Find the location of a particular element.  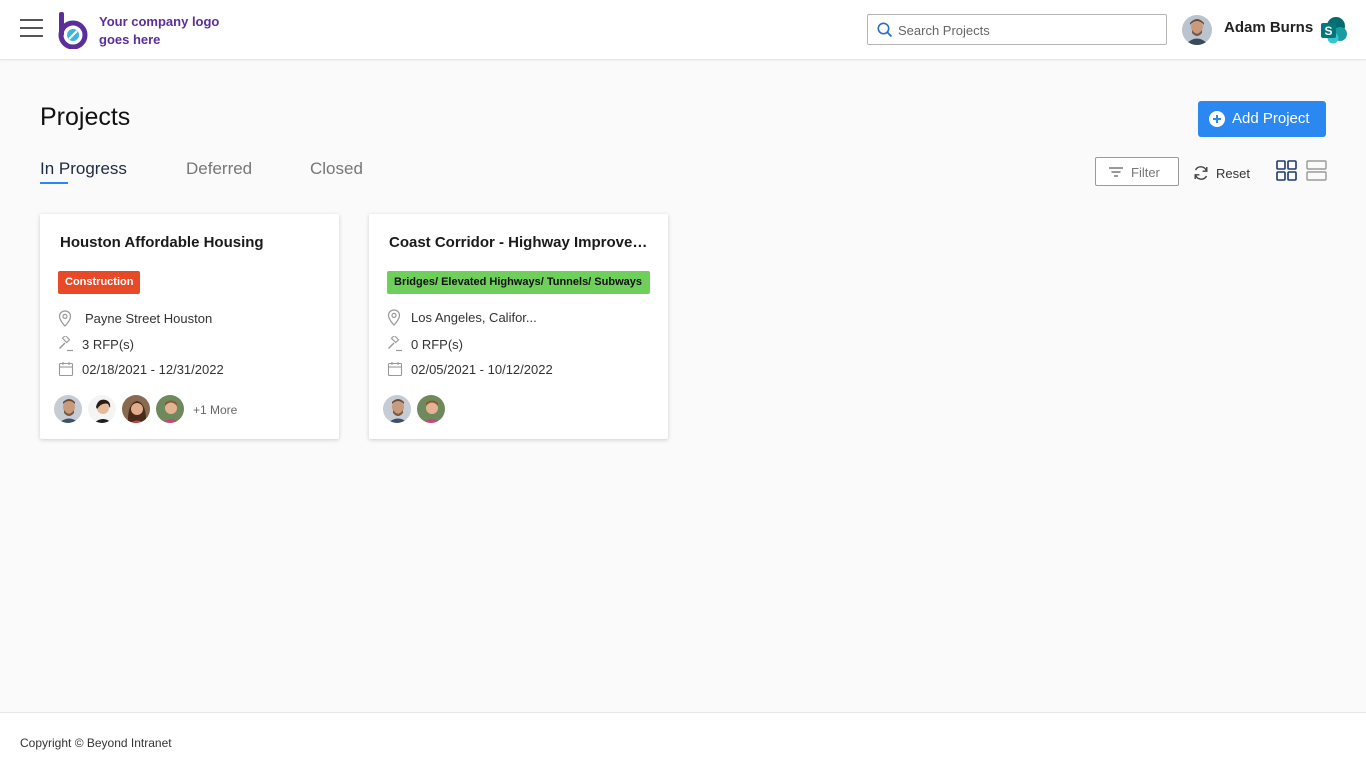

tab-in-progress: In Progress is located at coordinates (83, 169).